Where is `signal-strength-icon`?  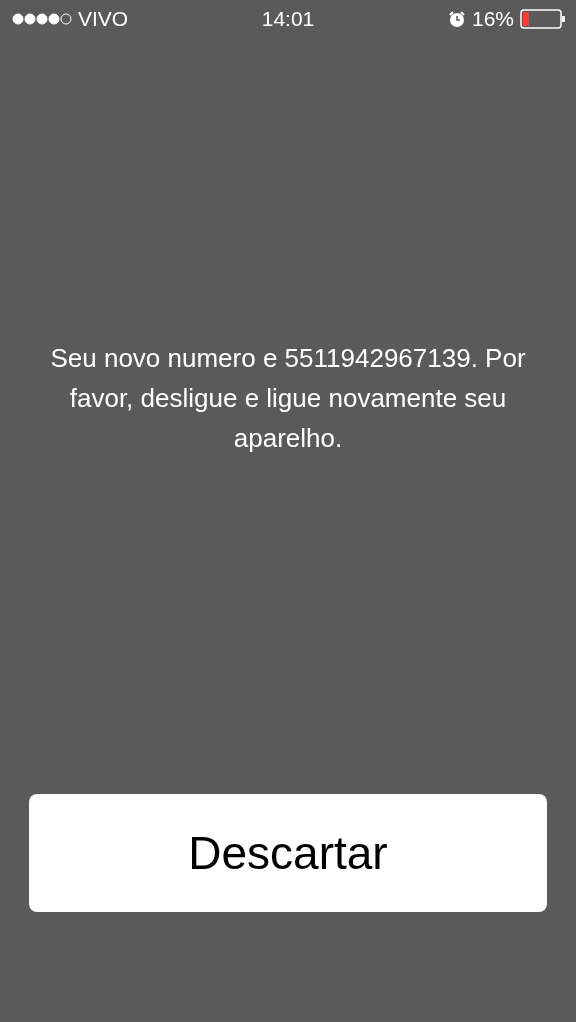 signal-strength-icon is located at coordinates (42, 19).